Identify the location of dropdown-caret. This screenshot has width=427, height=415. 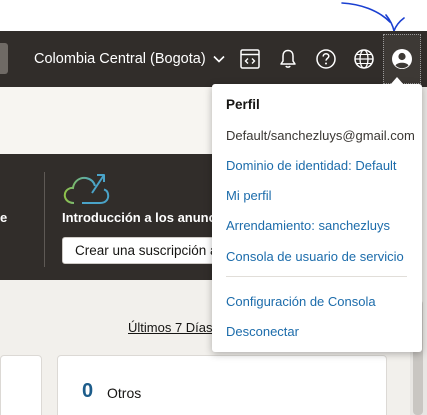
(397, 81).